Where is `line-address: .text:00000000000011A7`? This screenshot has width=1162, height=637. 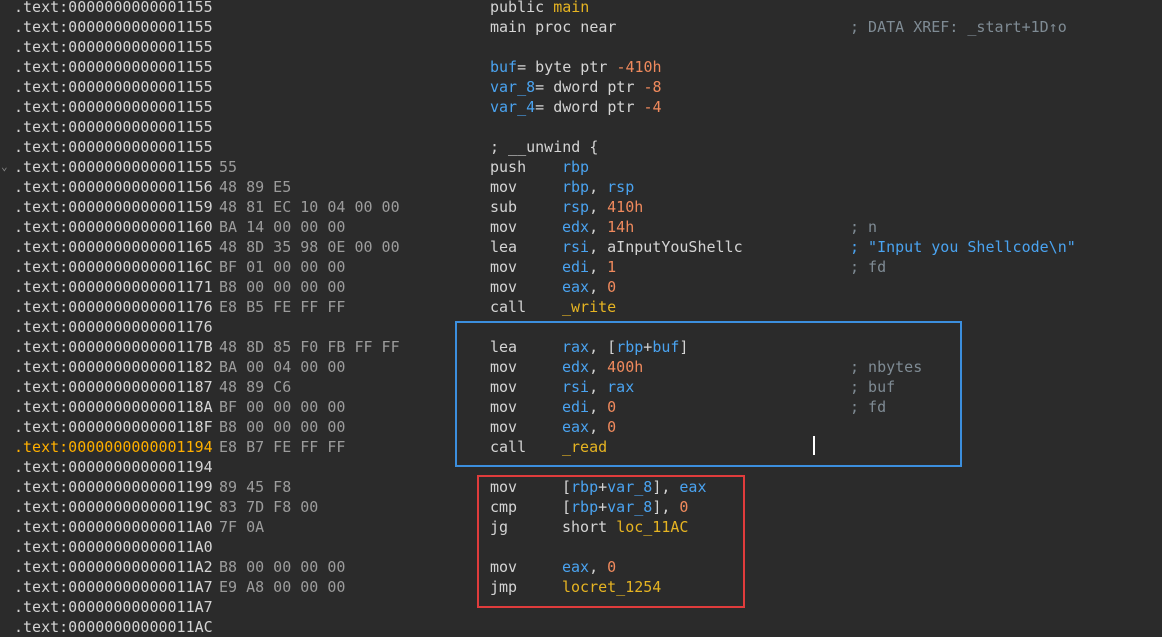
line-address: .text:00000000000011A7 is located at coordinates (113, 587).